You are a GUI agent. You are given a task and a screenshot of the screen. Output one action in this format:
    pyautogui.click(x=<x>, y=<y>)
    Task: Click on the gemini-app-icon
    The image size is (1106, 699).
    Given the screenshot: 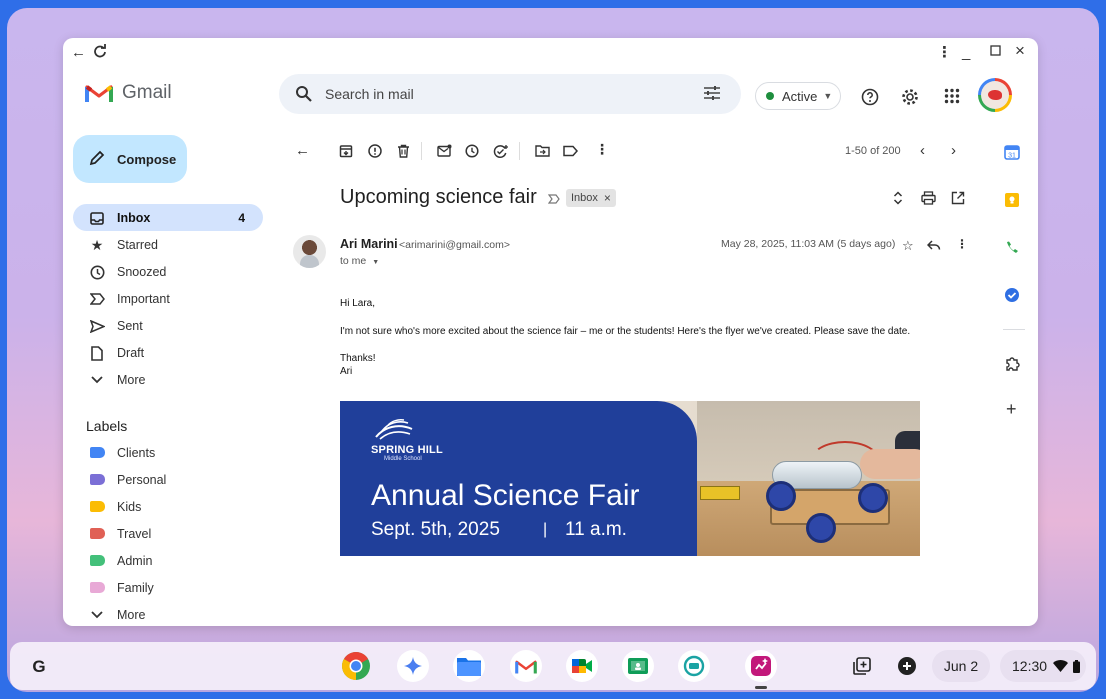 What is the action you would take?
    pyautogui.click(x=413, y=666)
    